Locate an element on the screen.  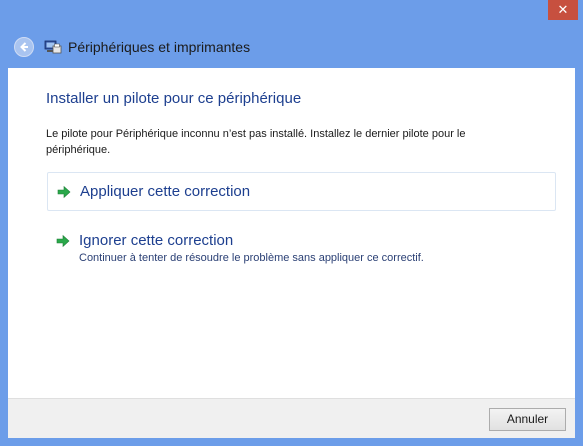
close-icon: ✕ is located at coordinates (563, 9).